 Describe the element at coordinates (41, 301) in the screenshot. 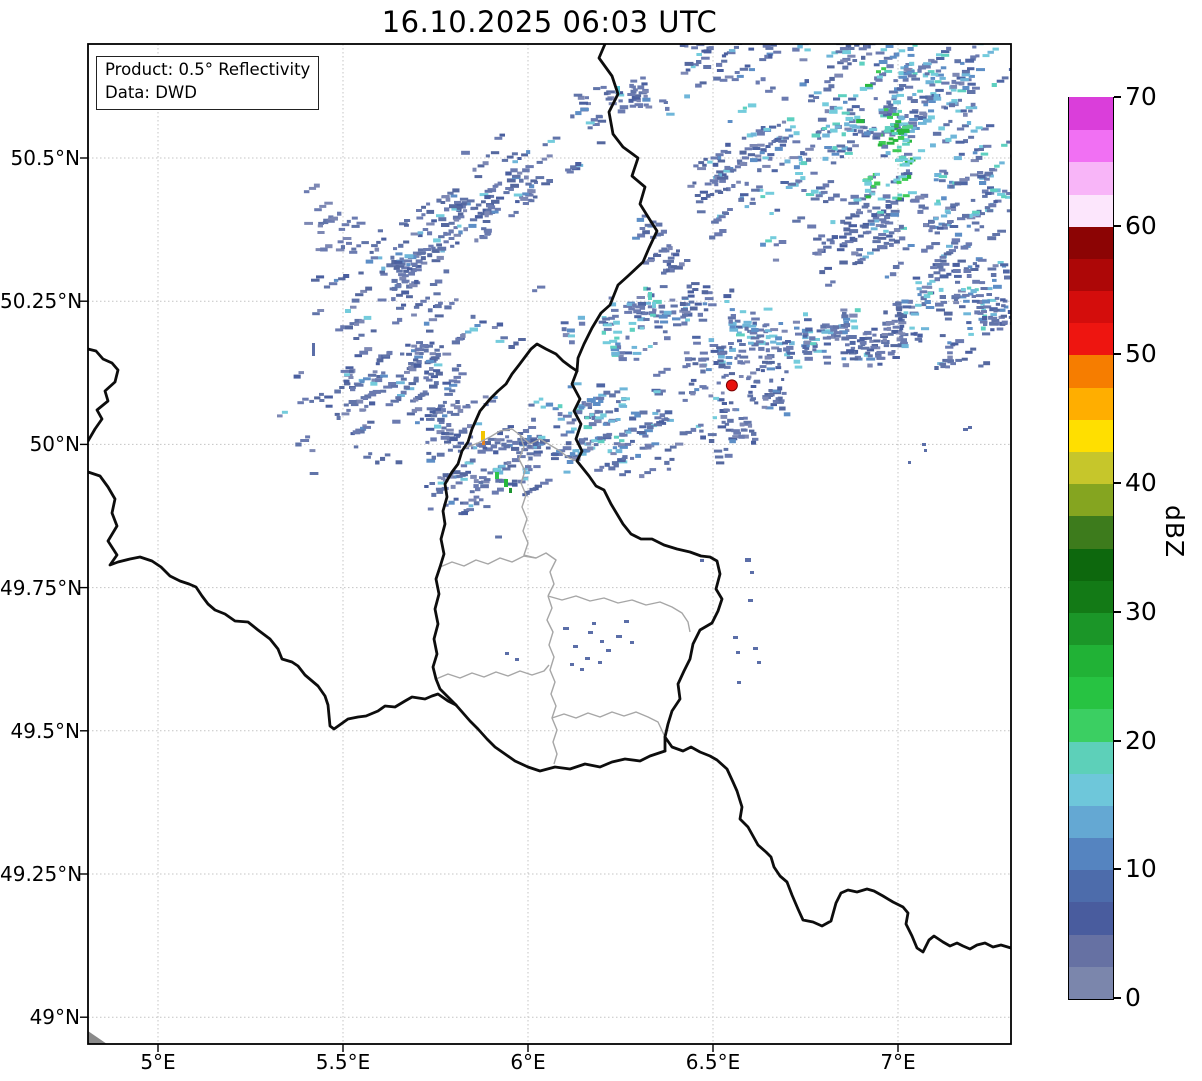

I see `y-tick-label: 50.25°N` at that location.